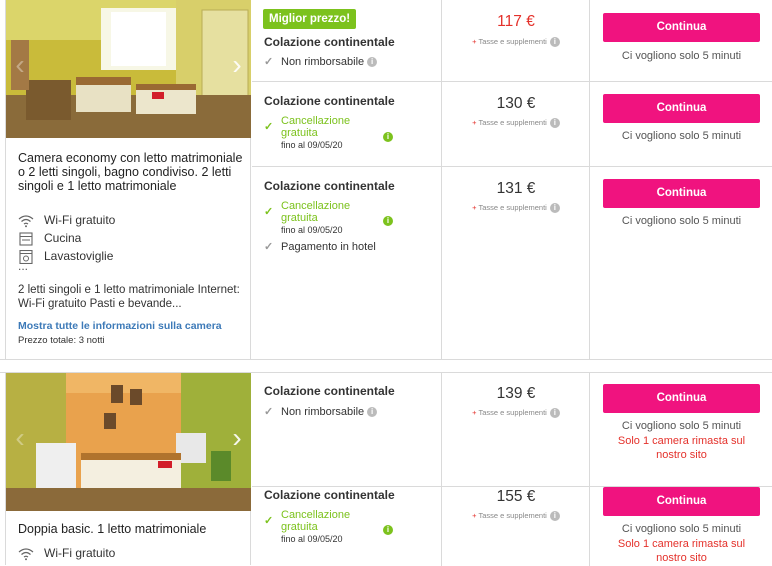  Describe the element at coordinates (328, 247) in the screenshot. I see `condition-label: Pagamento in hotel` at that location.